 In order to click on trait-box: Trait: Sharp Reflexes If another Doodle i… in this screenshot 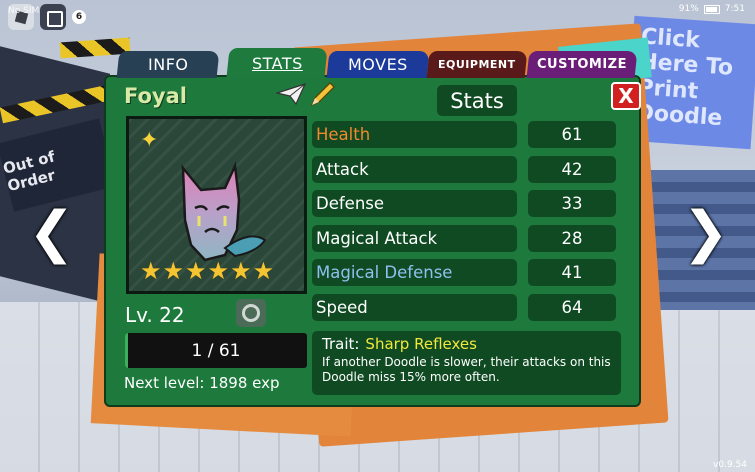, I will do `click(466, 363)`.